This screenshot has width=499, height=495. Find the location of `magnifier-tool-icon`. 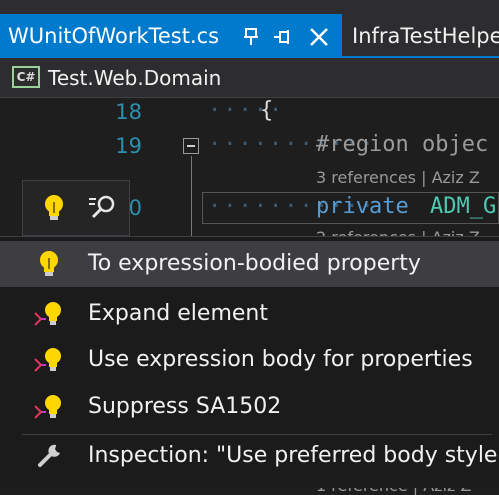

magnifier-tool-icon is located at coordinates (103, 208).